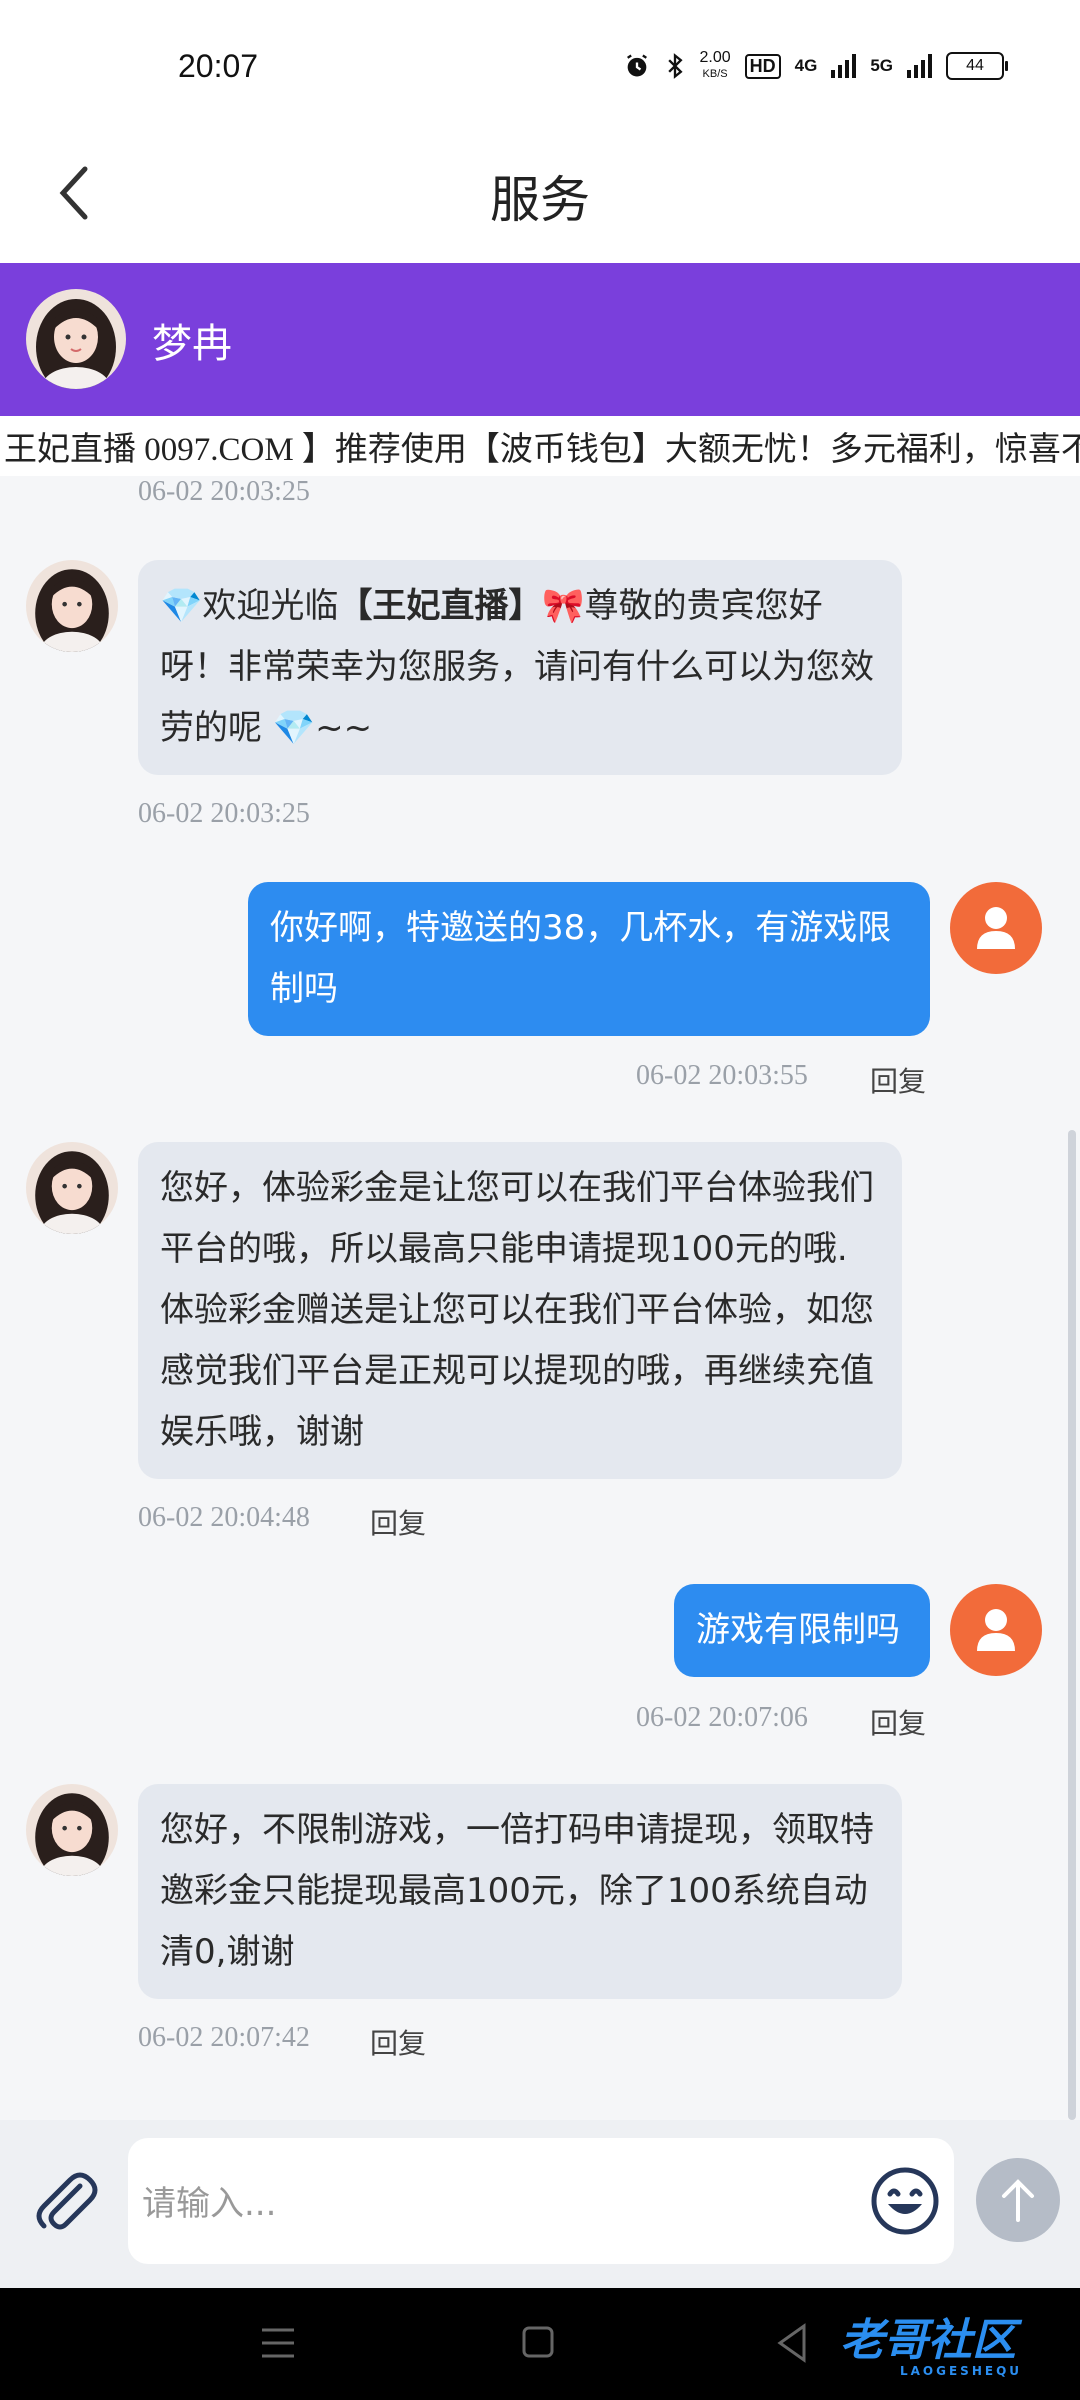  What do you see at coordinates (637, 65) in the screenshot?
I see `alarm-icon` at bounding box center [637, 65].